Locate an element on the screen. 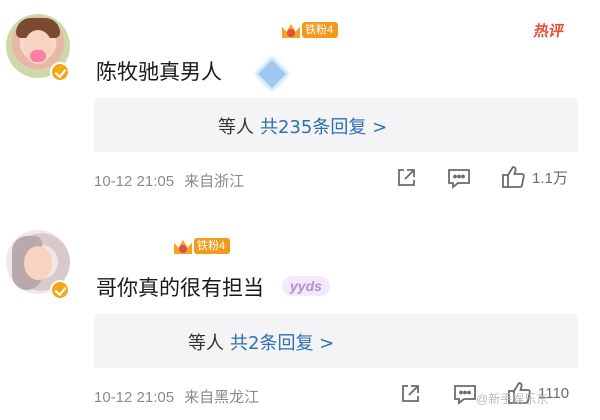 This screenshot has width=600, height=420. comment-location: 来自浙江 is located at coordinates (214, 181).